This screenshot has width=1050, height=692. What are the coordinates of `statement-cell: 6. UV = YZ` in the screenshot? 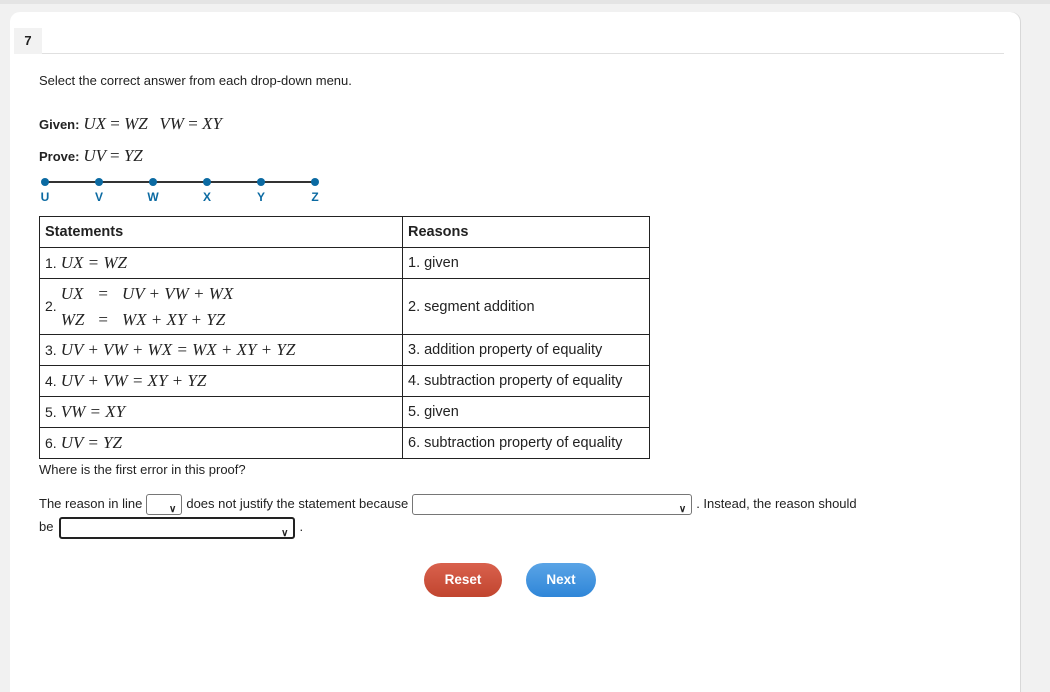 It's located at (221, 443).